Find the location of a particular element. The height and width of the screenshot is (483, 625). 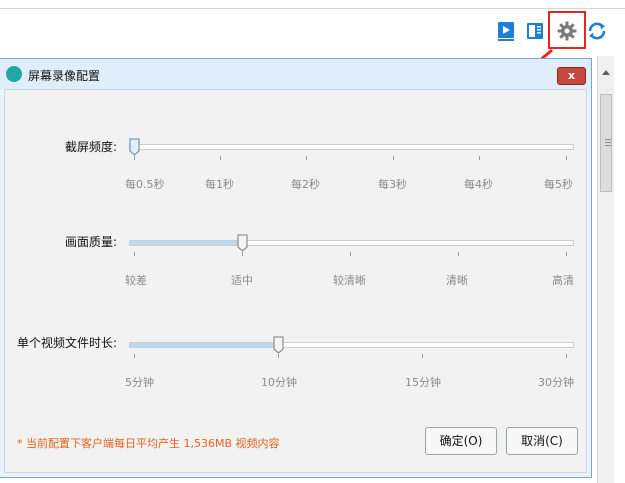

tick-label: 每4秒 is located at coordinates (478, 184).